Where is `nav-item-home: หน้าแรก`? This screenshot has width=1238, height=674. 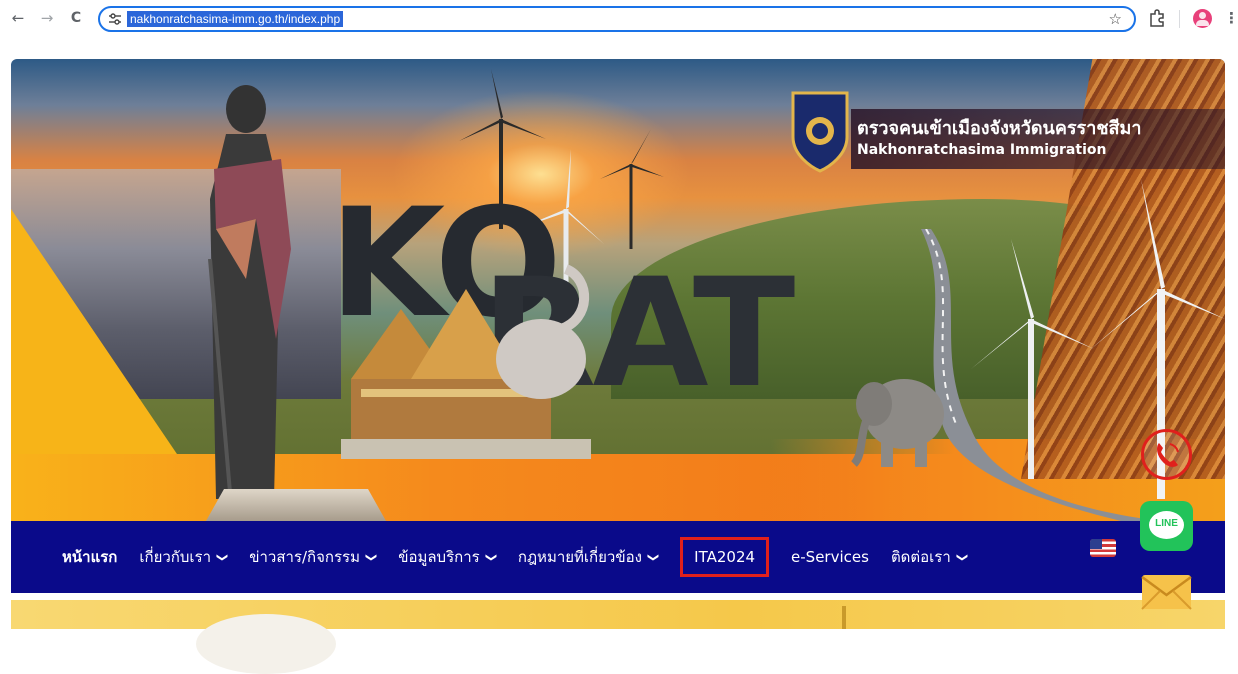
nav-item-home: หน้าแรก is located at coordinates (89, 557).